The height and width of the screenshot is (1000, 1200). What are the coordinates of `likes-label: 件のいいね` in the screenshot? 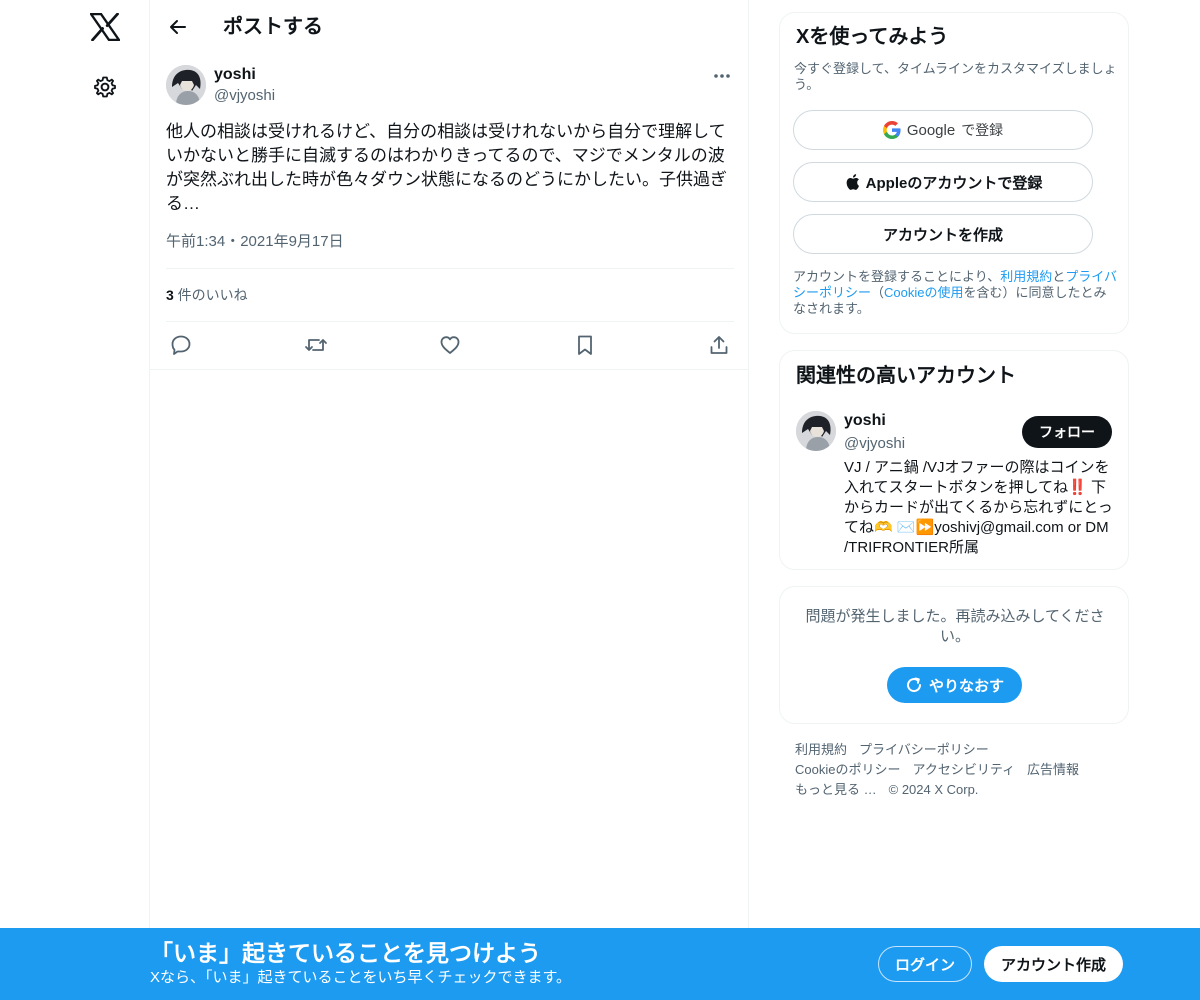 It's located at (210, 295).